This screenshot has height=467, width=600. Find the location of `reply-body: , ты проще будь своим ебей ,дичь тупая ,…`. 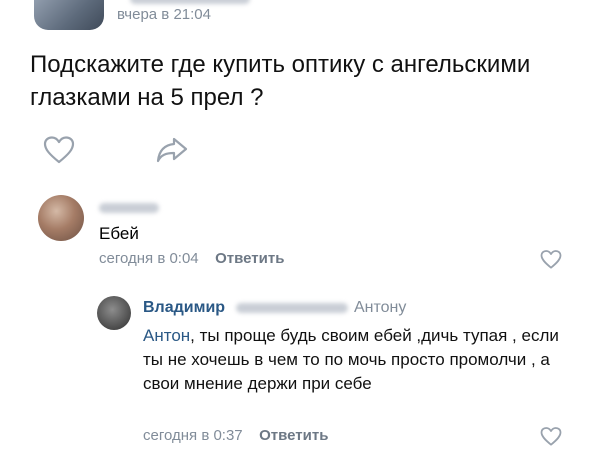

reply-body: , ты проще будь своим ебей ,дичь тупая ,… is located at coordinates (351, 359).